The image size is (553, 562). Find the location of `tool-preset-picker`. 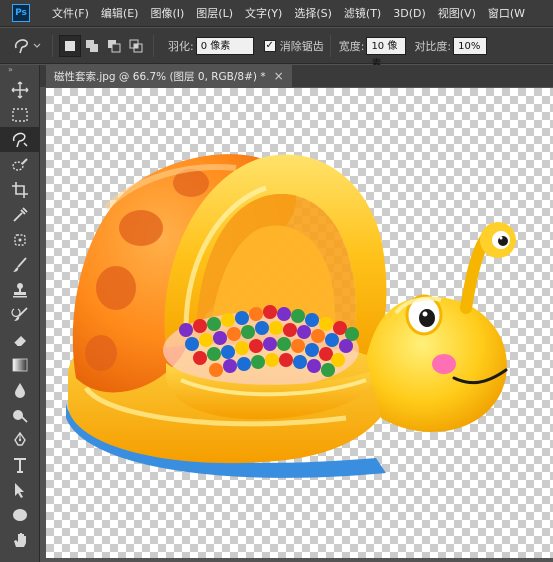

tool-preset-picker is located at coordinates (27, 46).